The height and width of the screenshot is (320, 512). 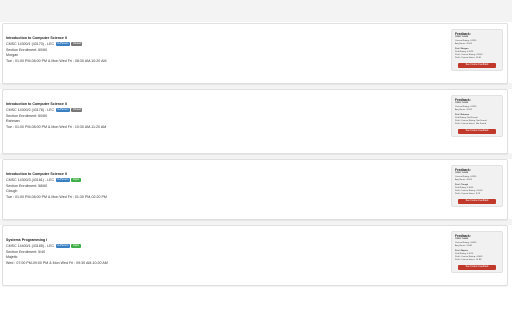 What do you see at coordinates (471, 124) in the screenshot?
I see `feedback-prof-course-hours: Prof's Course Hours: Not Found` at bounding box center [471, 124].